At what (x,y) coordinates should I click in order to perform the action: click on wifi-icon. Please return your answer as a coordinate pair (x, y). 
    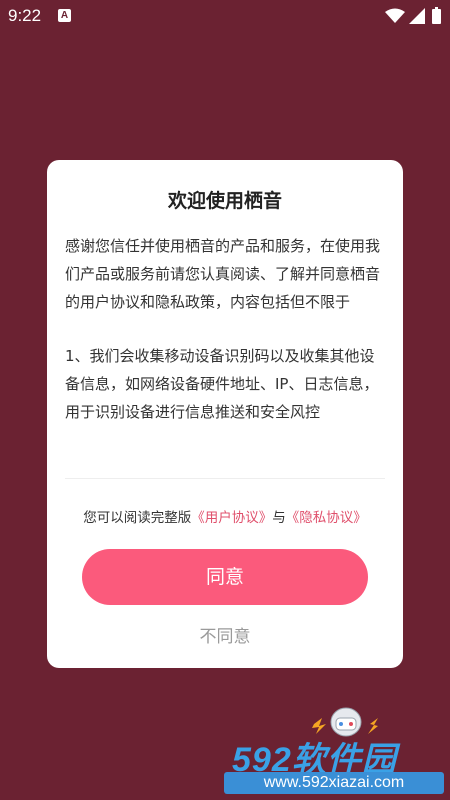
    Looking at the image, I should click on (395, 15).